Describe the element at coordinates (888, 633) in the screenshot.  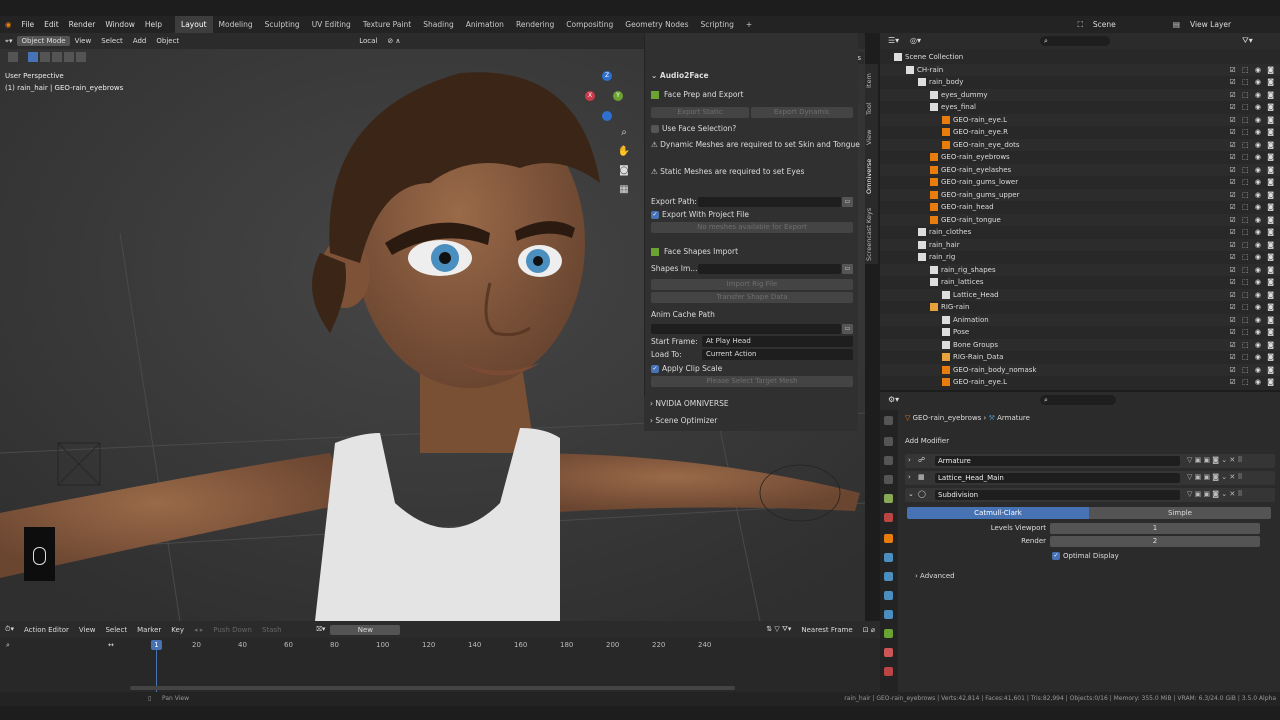
I see `data-tab-icon` at that location.